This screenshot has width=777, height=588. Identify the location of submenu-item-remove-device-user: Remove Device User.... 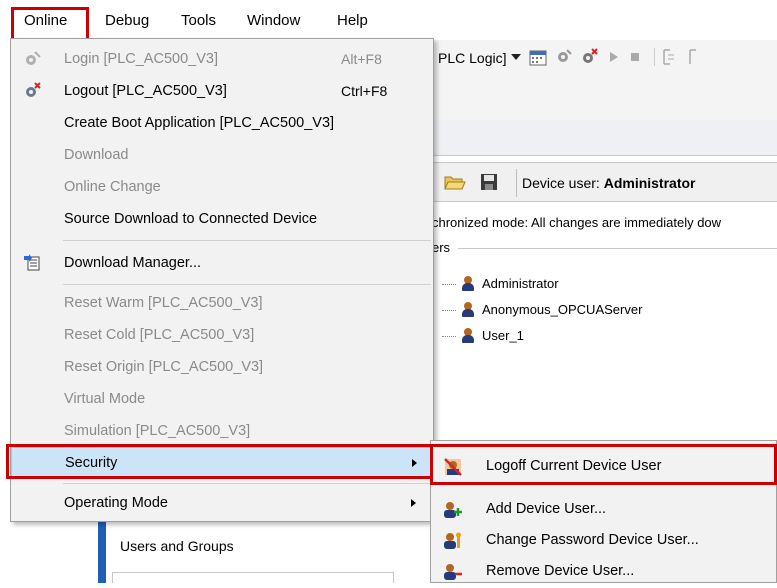
(603, 571).